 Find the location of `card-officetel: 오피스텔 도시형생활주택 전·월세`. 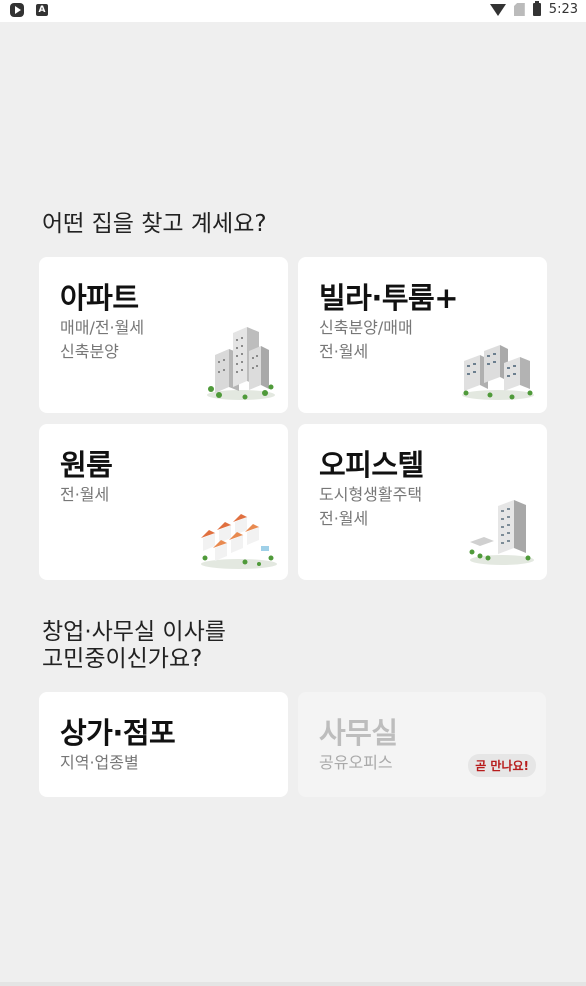

card-officetel: 오피스텔 도시형생활주택 전·월세 is located at coordinates (422, 502).